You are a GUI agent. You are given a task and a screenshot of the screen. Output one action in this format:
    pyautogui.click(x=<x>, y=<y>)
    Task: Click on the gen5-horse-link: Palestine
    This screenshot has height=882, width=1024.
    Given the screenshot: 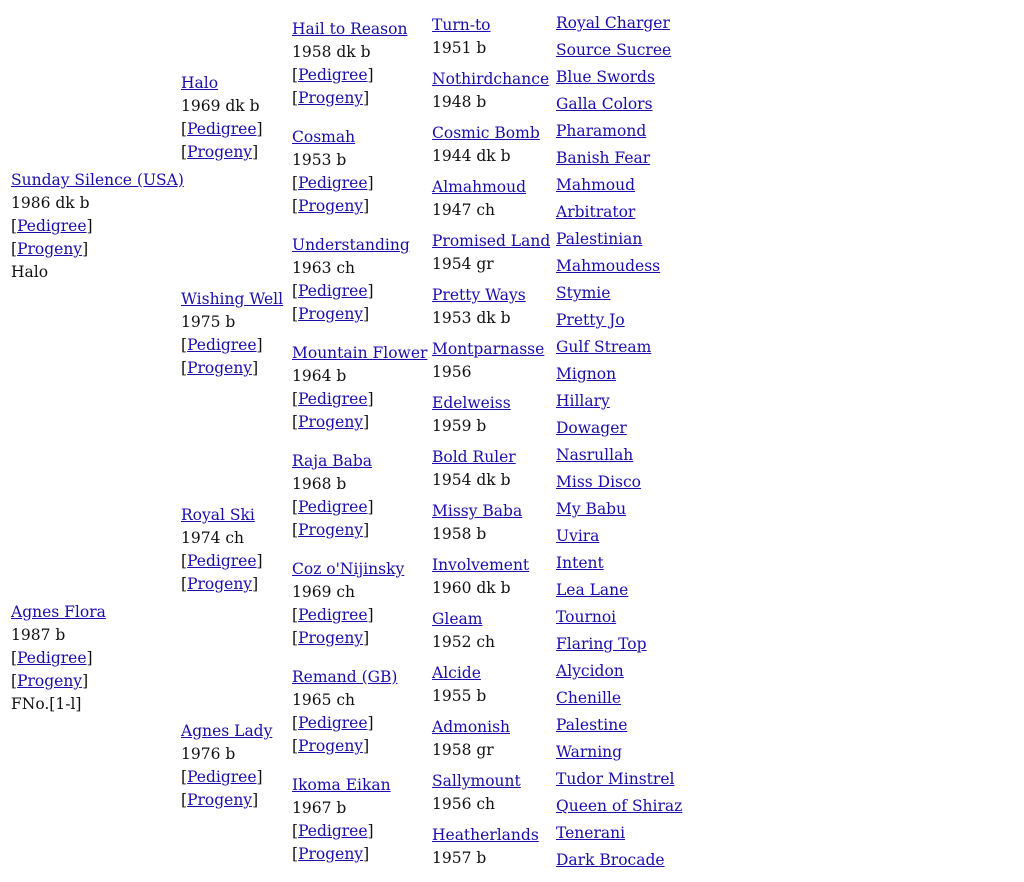 What is the action you would take?
    pyautogui.click(x=619, y=725)
    